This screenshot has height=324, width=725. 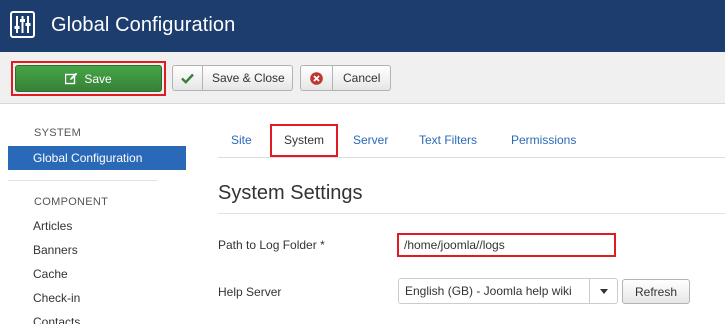 I want to click on cancel-label: Cancel, so click(x=362, y=78).